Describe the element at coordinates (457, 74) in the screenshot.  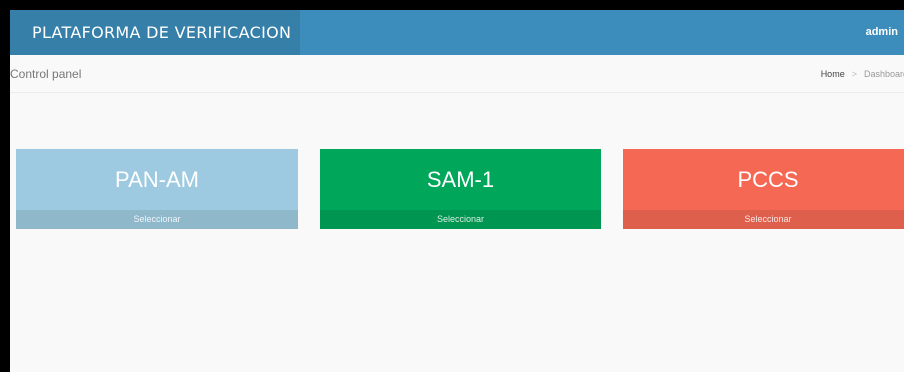
I see `content-header: Control panel Home > Dashboard` at that location.